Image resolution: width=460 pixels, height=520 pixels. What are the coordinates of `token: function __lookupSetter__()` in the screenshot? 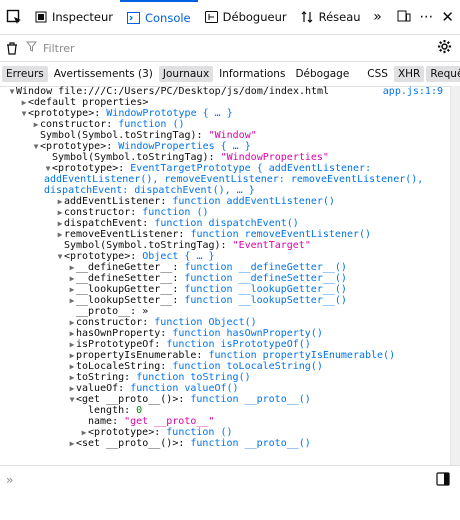 It's located at (265, 300).